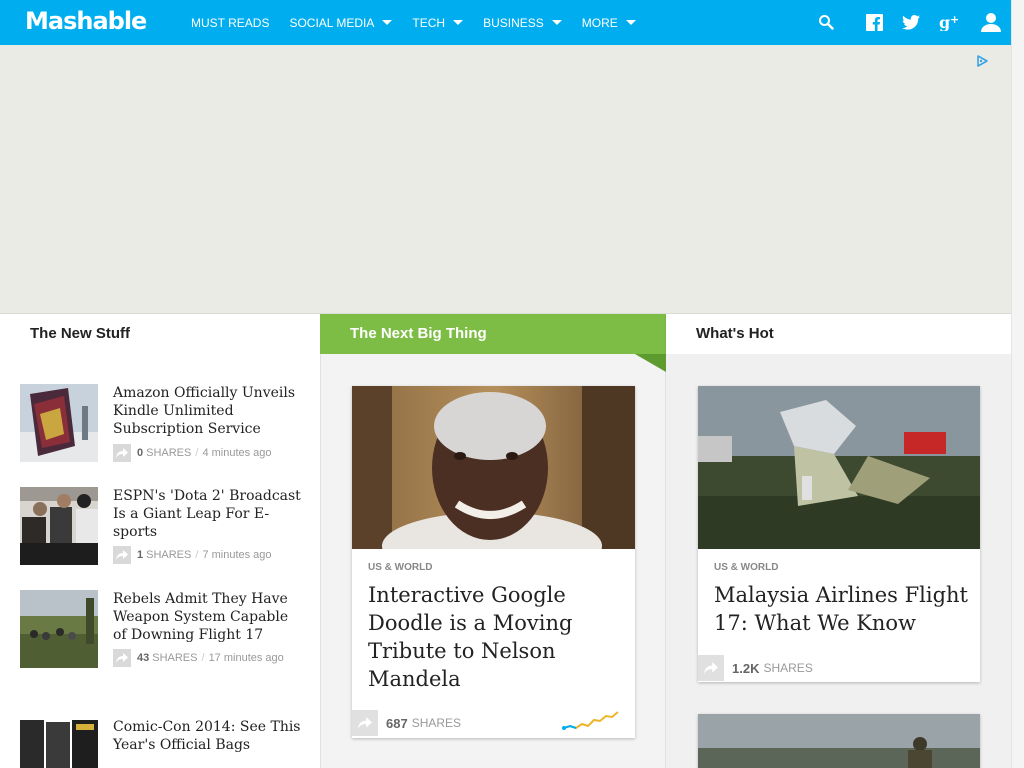  I want to click on timestamp: 7 minutes ago, so click(237, 555).